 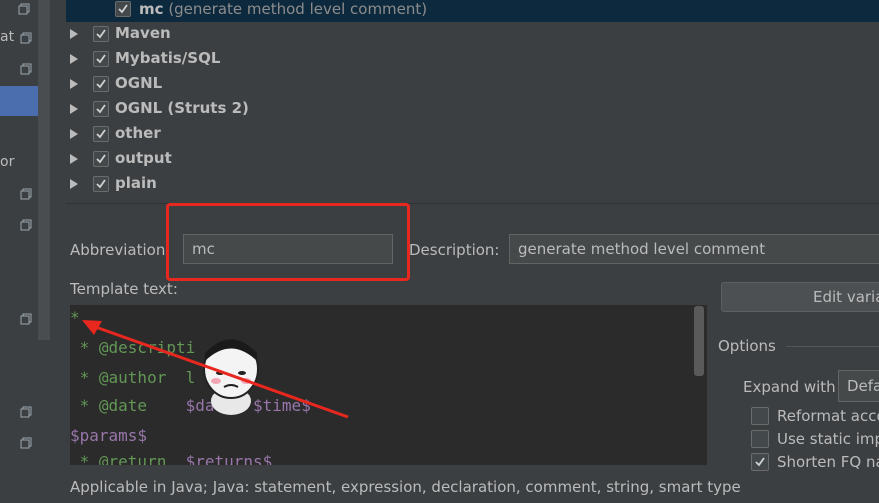 I want to click on reformat-label: Reformat acco, so click(x=828, y=416).